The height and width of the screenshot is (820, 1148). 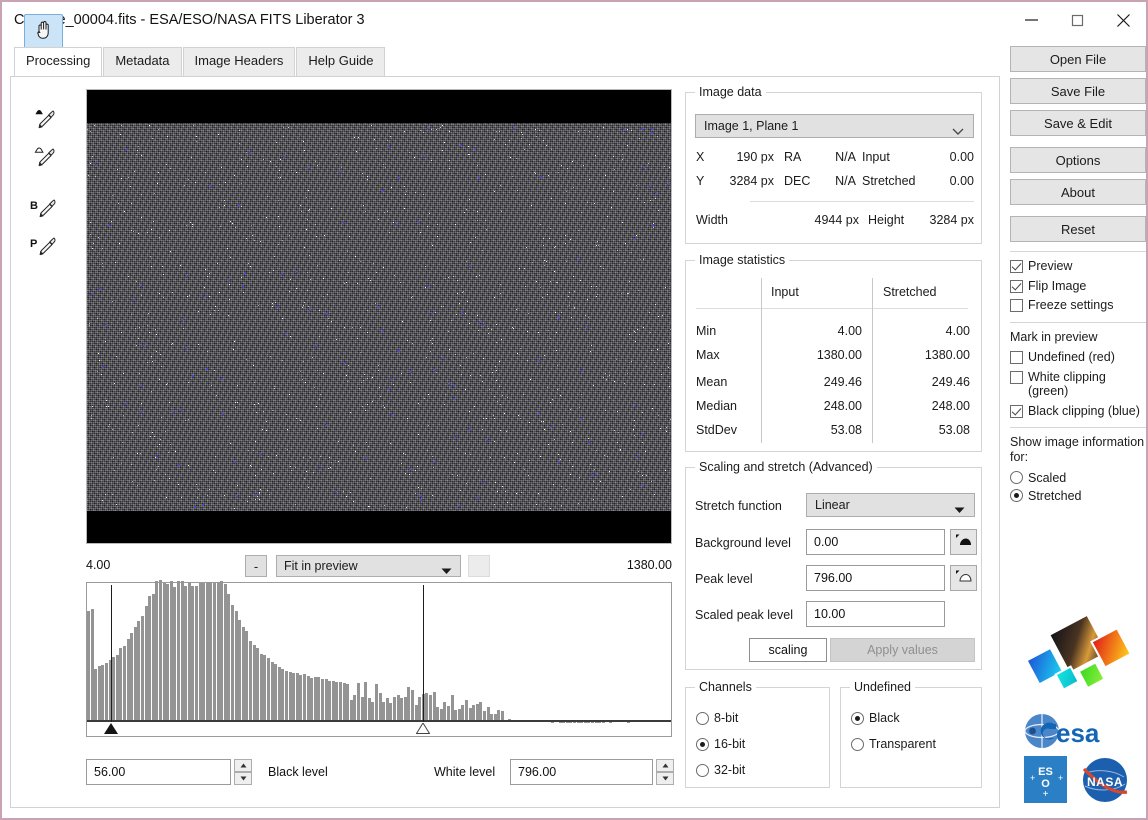 I want to click on tab-processing: Processing, so click(x=58, y=61).